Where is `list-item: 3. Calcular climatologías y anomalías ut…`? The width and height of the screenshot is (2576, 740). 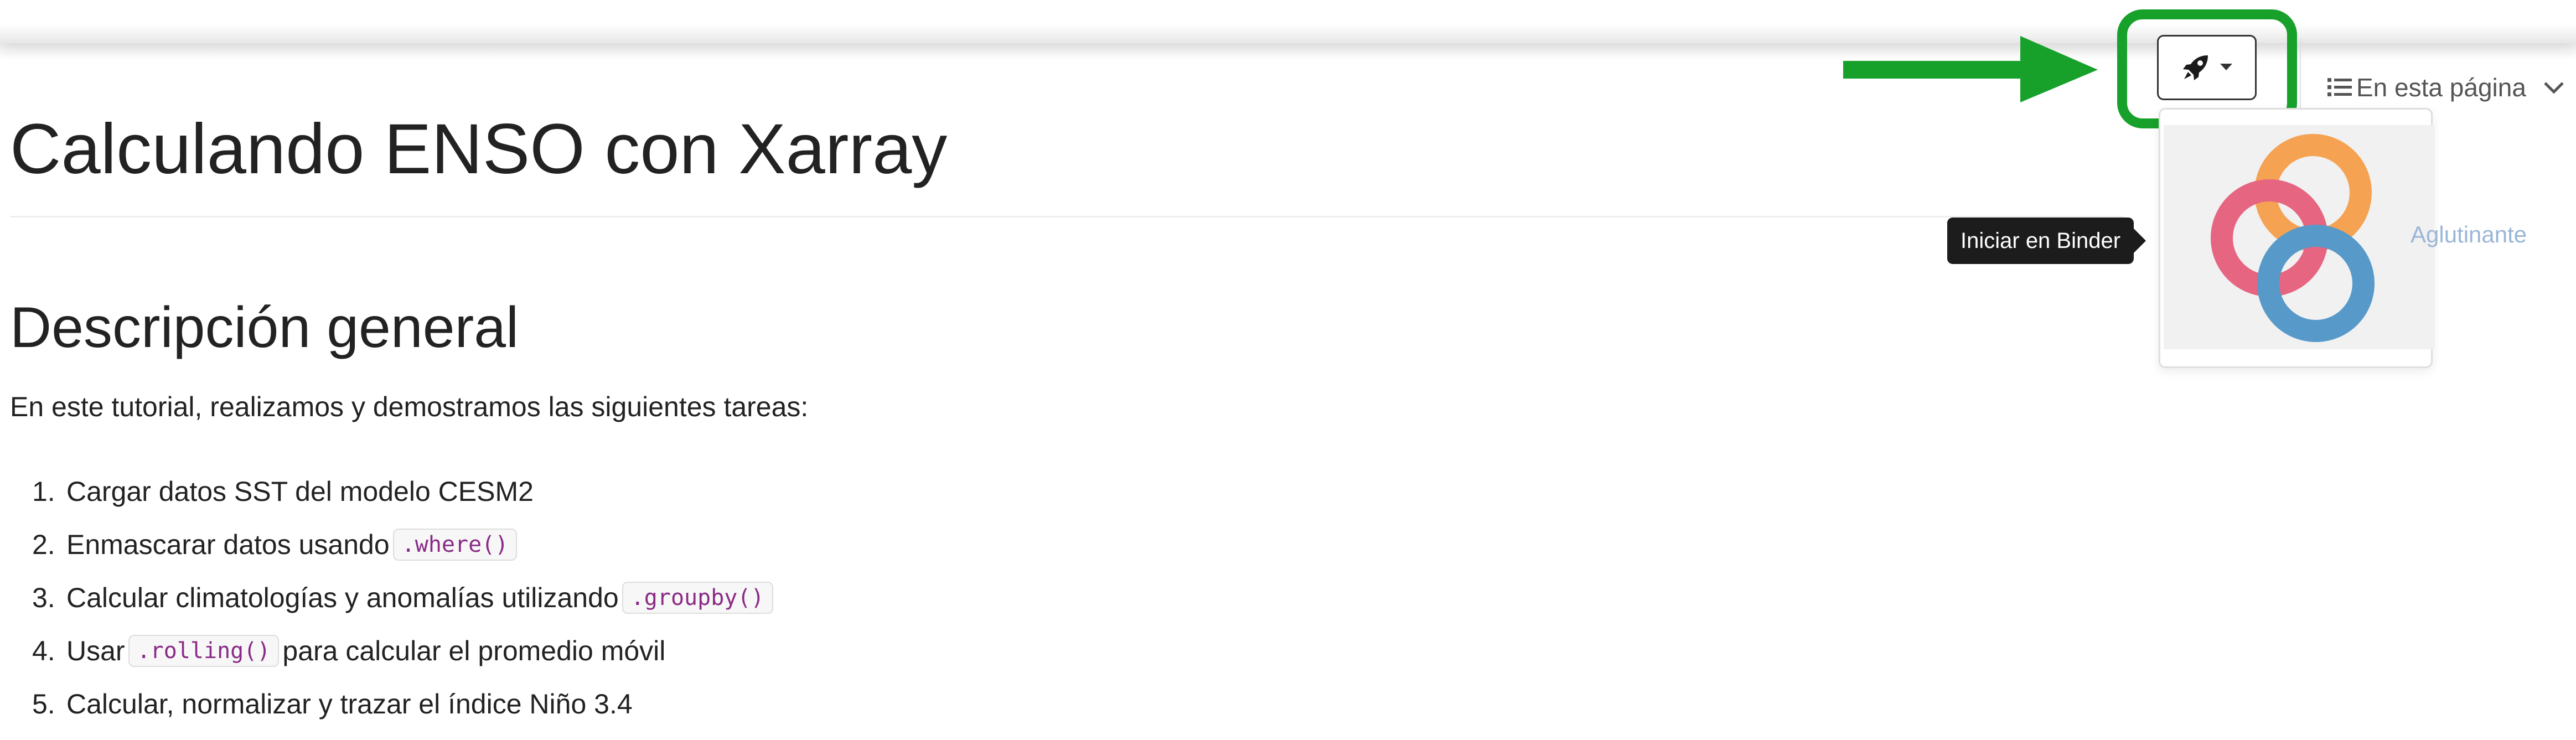 list-item: 3. Calcular climatologías y anomalías ut… is located at coordinates (404, 597).